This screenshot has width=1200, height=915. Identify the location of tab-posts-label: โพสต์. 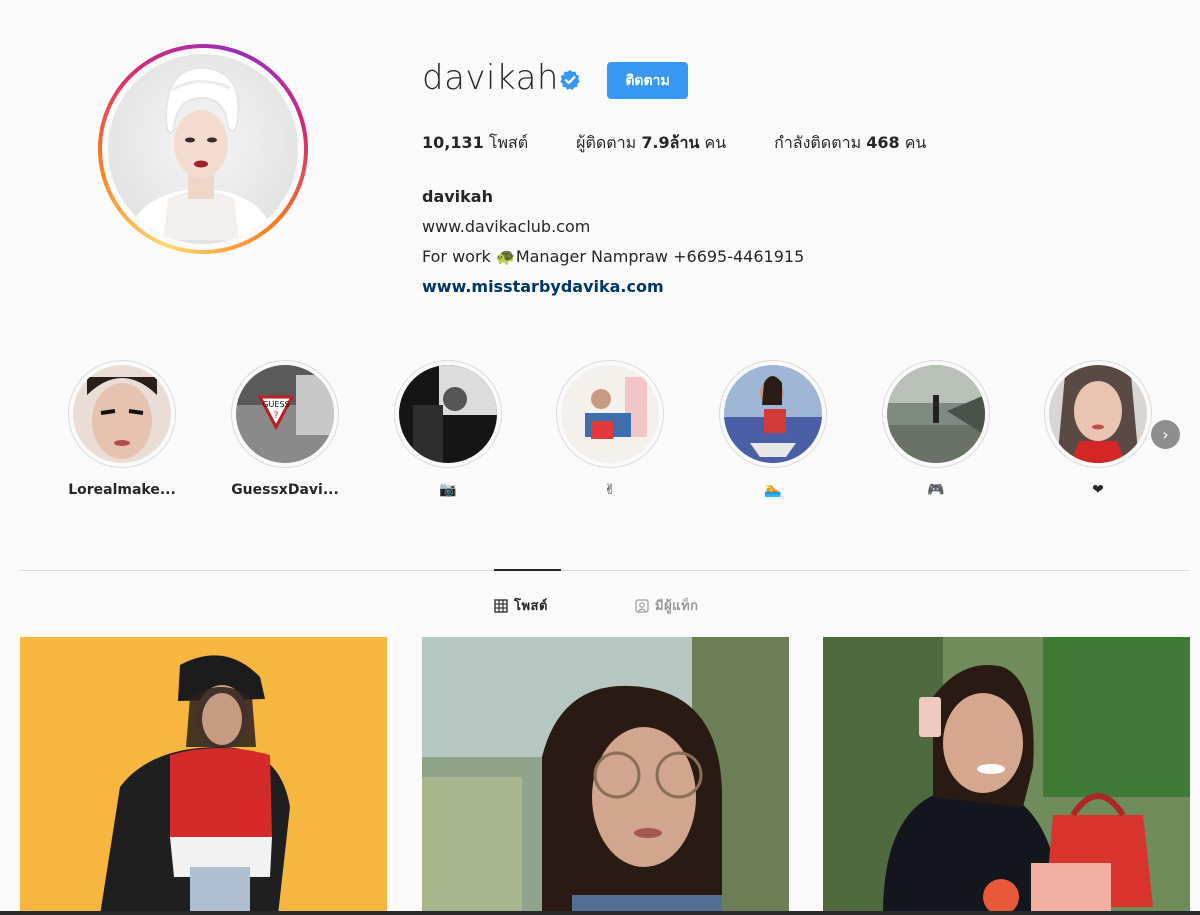
(531, 606).